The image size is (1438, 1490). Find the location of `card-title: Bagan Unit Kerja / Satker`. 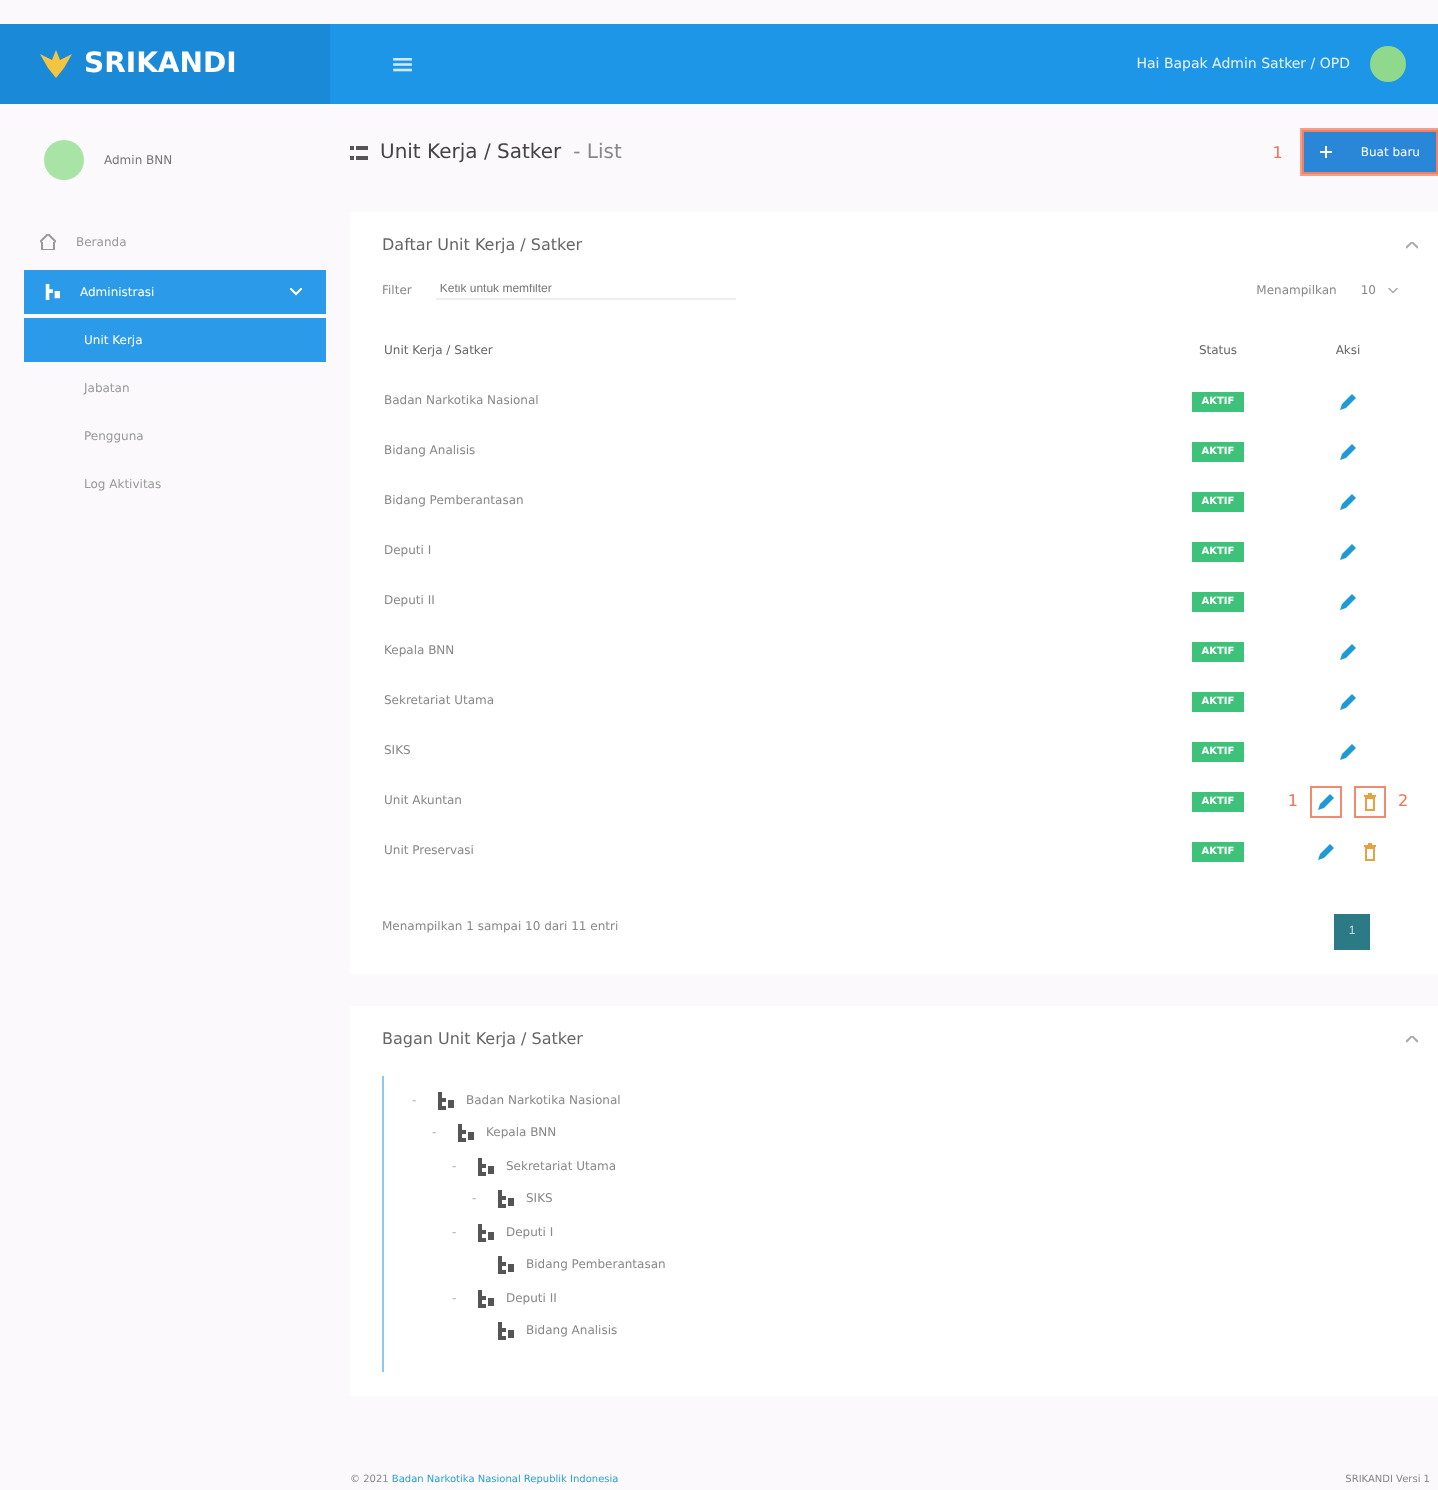

card-title: Bagan Unit Kerja / Satker is located at coordinates (482, 1039).